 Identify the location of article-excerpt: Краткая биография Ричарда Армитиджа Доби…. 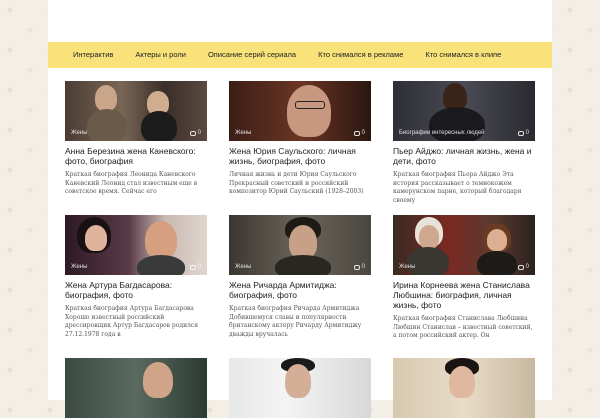
(295, 321).